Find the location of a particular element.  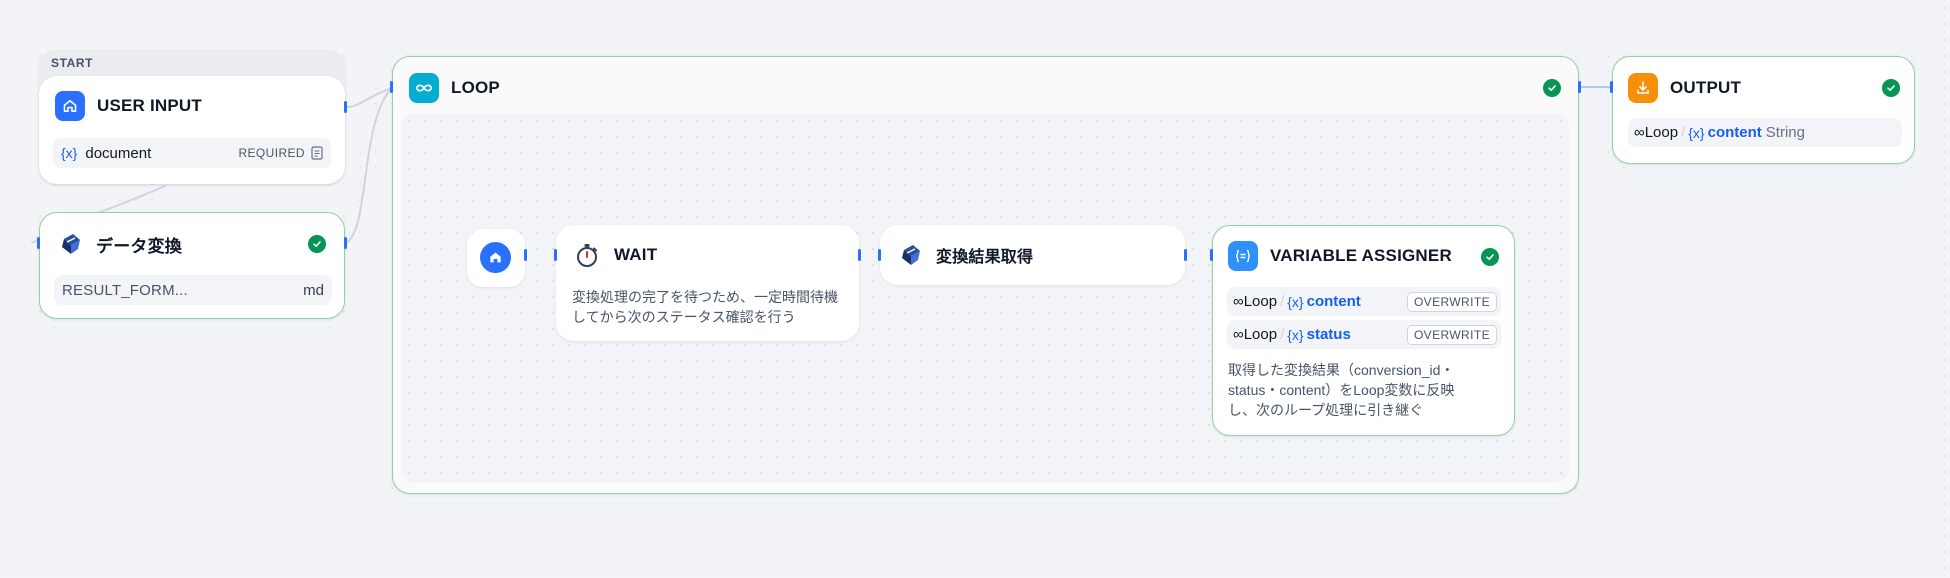

loop-start-node is located at coordinates (496, 258).